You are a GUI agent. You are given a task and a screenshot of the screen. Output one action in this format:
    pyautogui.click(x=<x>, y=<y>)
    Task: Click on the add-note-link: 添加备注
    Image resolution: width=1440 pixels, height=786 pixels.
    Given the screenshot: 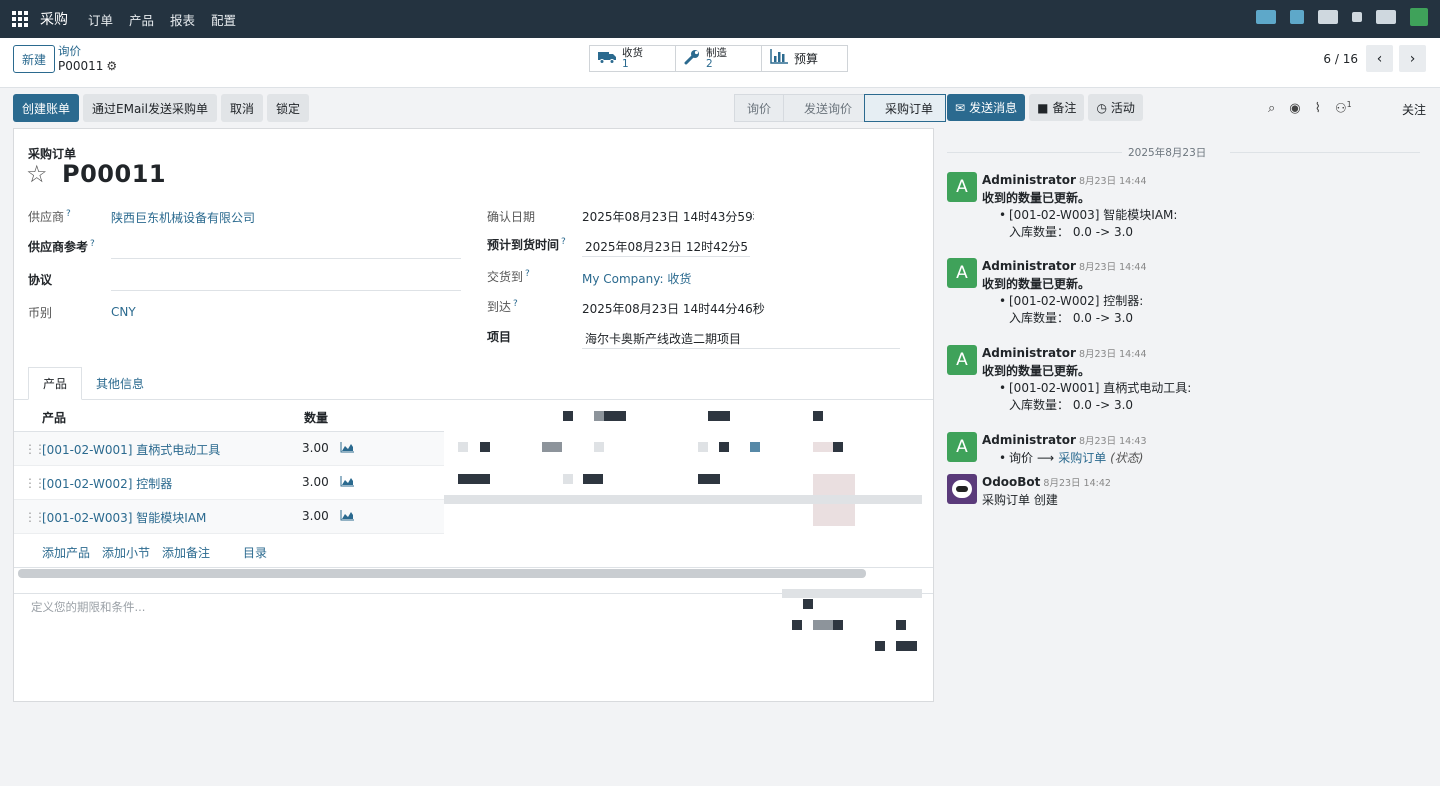 What is the action you would take?
    pyautogui.click(x=186, y=552)
    